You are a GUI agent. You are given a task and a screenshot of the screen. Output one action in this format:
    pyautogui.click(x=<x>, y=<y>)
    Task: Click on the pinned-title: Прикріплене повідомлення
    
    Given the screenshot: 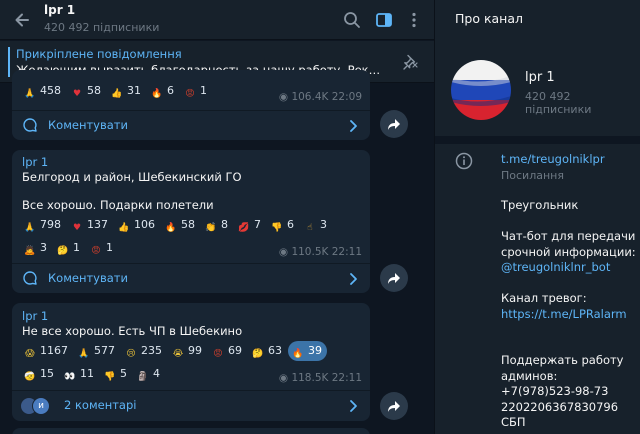 What is the action you would take?
    pyautogui.click(x=99, y=54)
    